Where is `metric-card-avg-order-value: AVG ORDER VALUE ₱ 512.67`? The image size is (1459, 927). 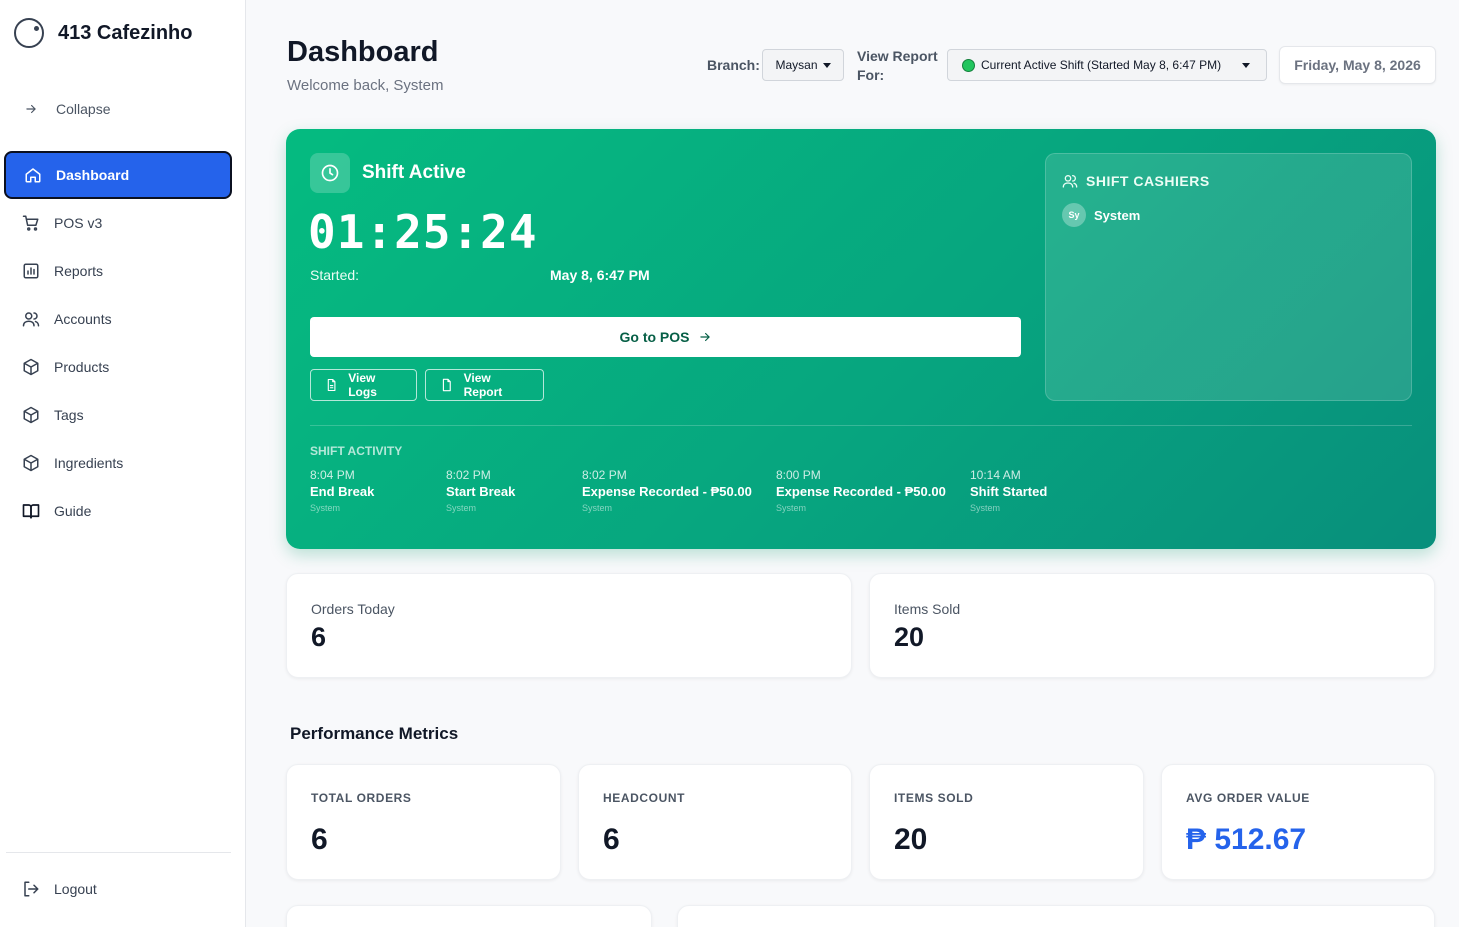 metric-card-avg-order-value: AVG ORDER VALUE ₱ 512.67 is located at coordinates (1298, 822).